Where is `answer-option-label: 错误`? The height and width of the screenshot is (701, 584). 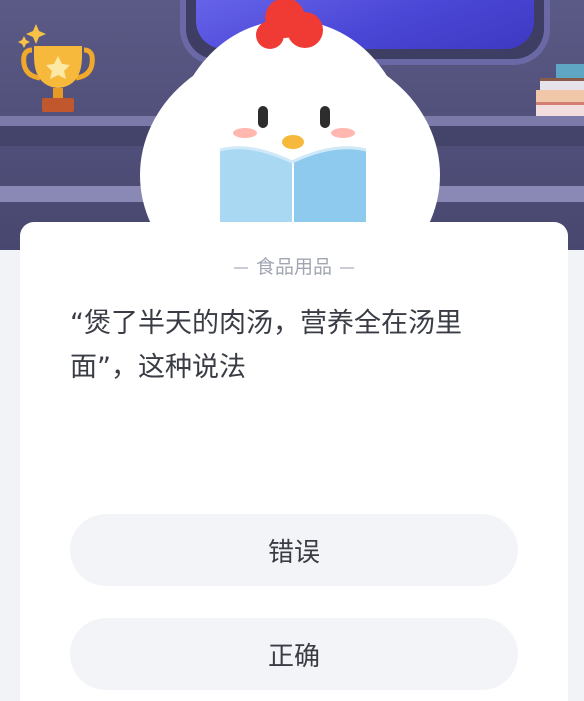 answer-option-label: 错误 is located at coordinates (293, 552).